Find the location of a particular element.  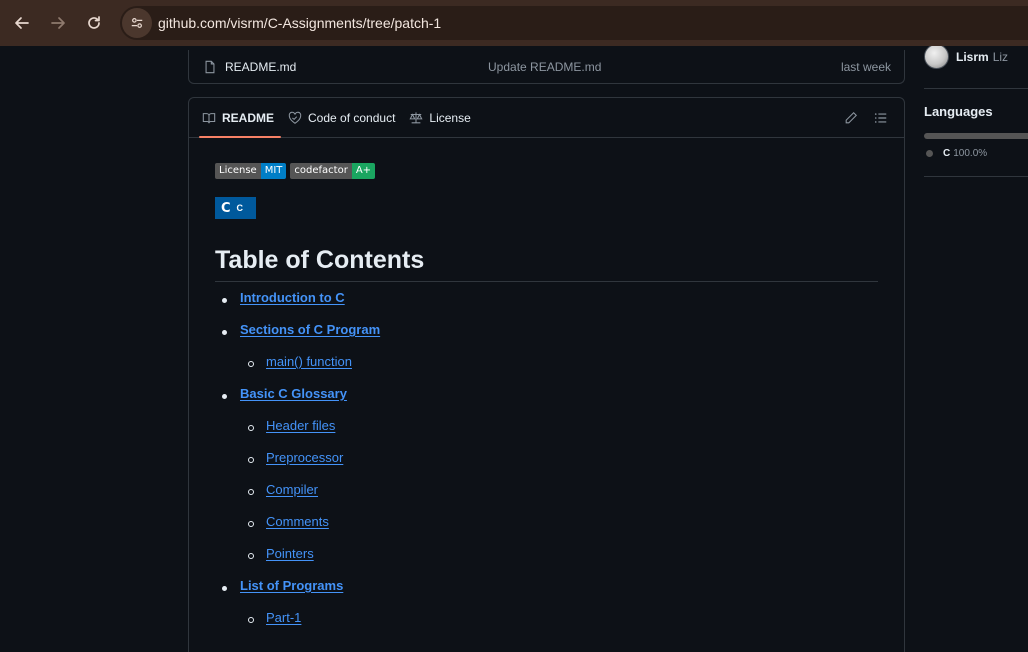

pencil-icon is located at coordinates (851, 118).